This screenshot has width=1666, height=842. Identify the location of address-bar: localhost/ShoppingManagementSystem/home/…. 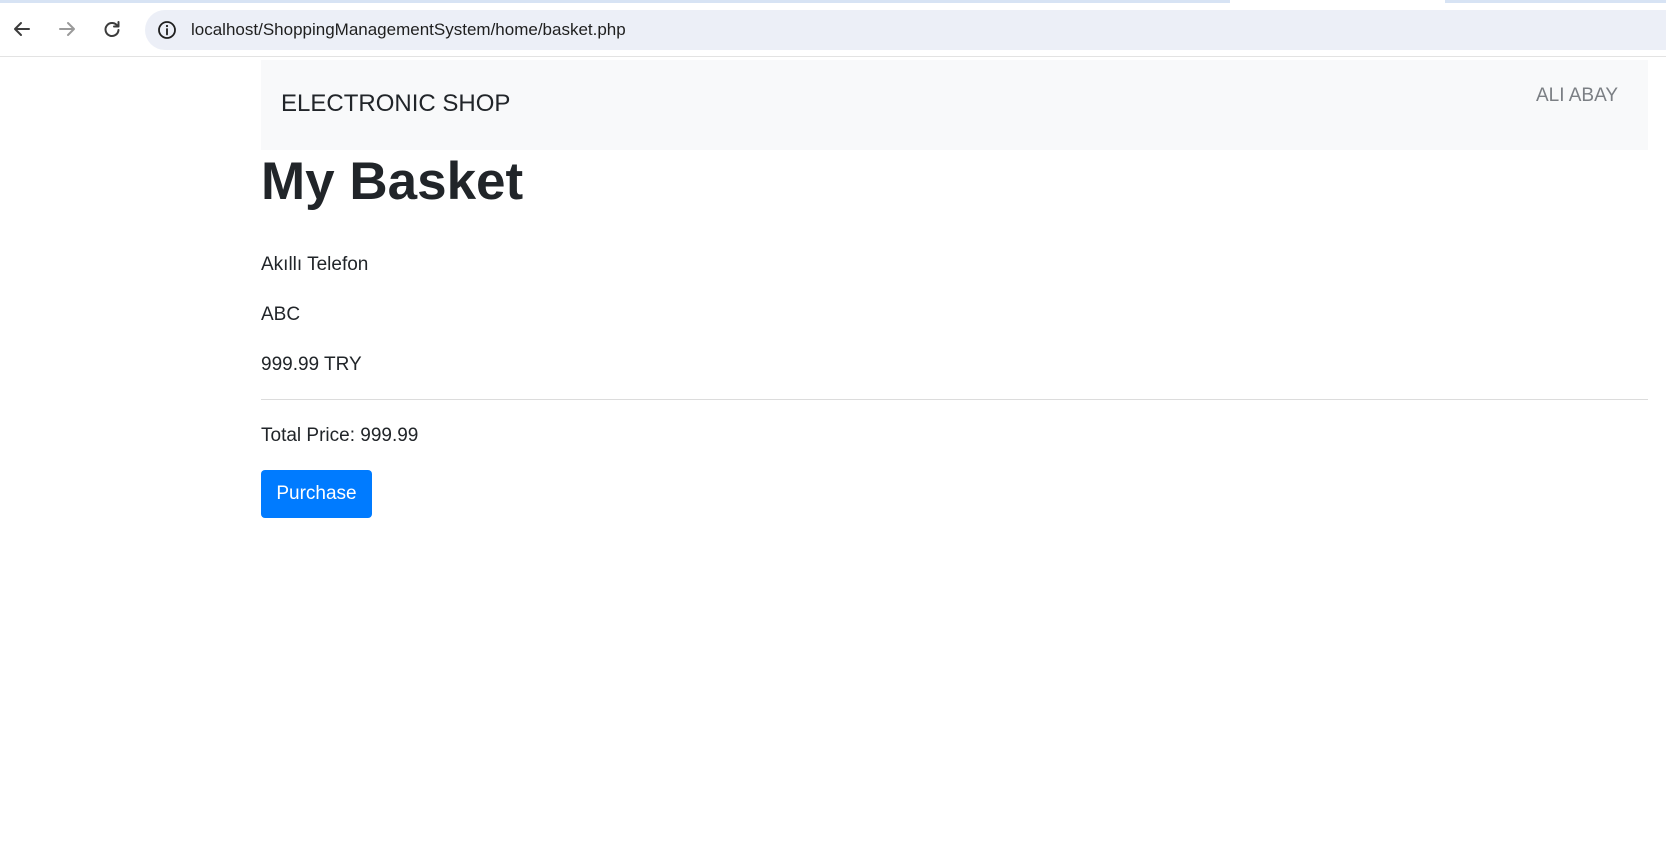
(905, 30).